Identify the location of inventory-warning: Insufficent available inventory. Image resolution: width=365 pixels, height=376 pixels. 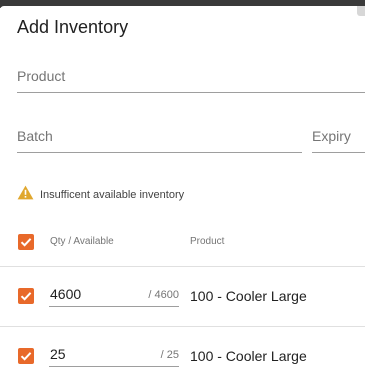
(101, 195).